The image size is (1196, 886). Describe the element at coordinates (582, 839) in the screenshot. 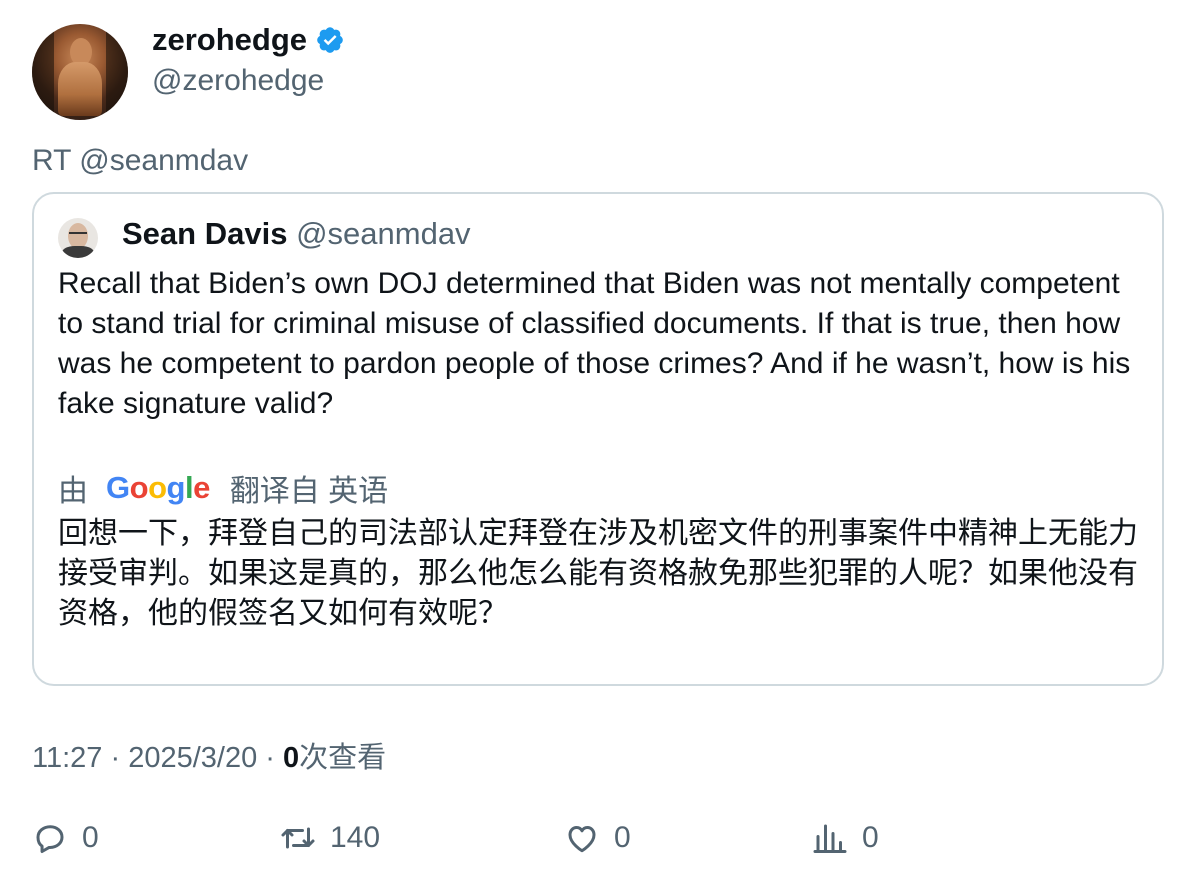

I see `heart-icon` at that location.